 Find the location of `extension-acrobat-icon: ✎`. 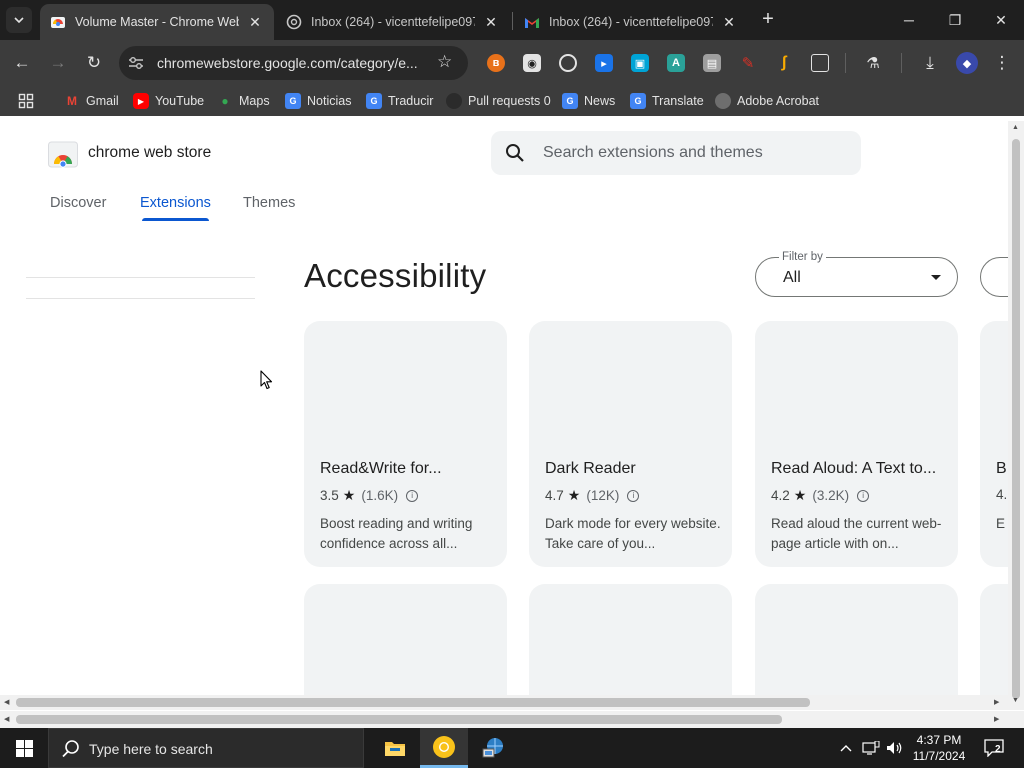

extension-acrobat-icon: ✎ is located at coordinates (748, 63).